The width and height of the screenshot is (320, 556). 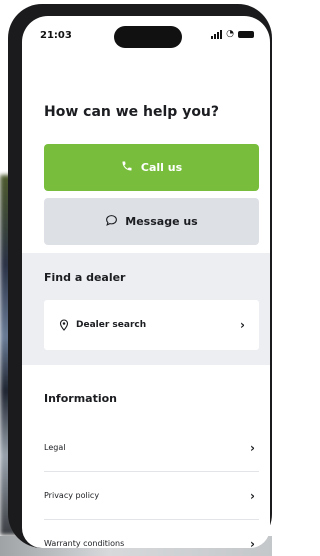 I want to click on battery-icon, so click(x=246, y=34).